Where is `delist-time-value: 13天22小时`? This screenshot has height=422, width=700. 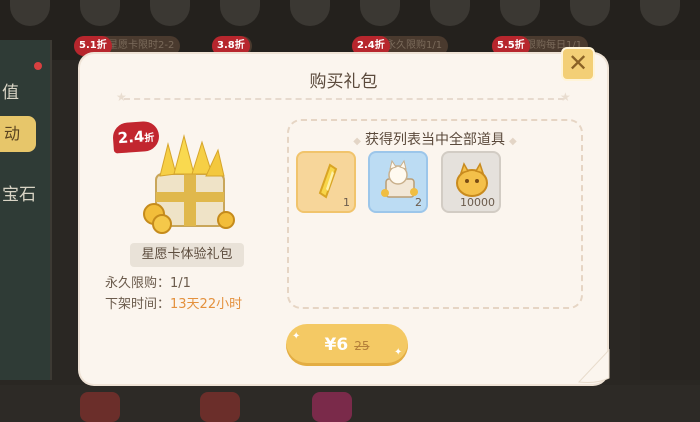
delist-time-value: 13天22小时 is located at coordinates (206, 304).